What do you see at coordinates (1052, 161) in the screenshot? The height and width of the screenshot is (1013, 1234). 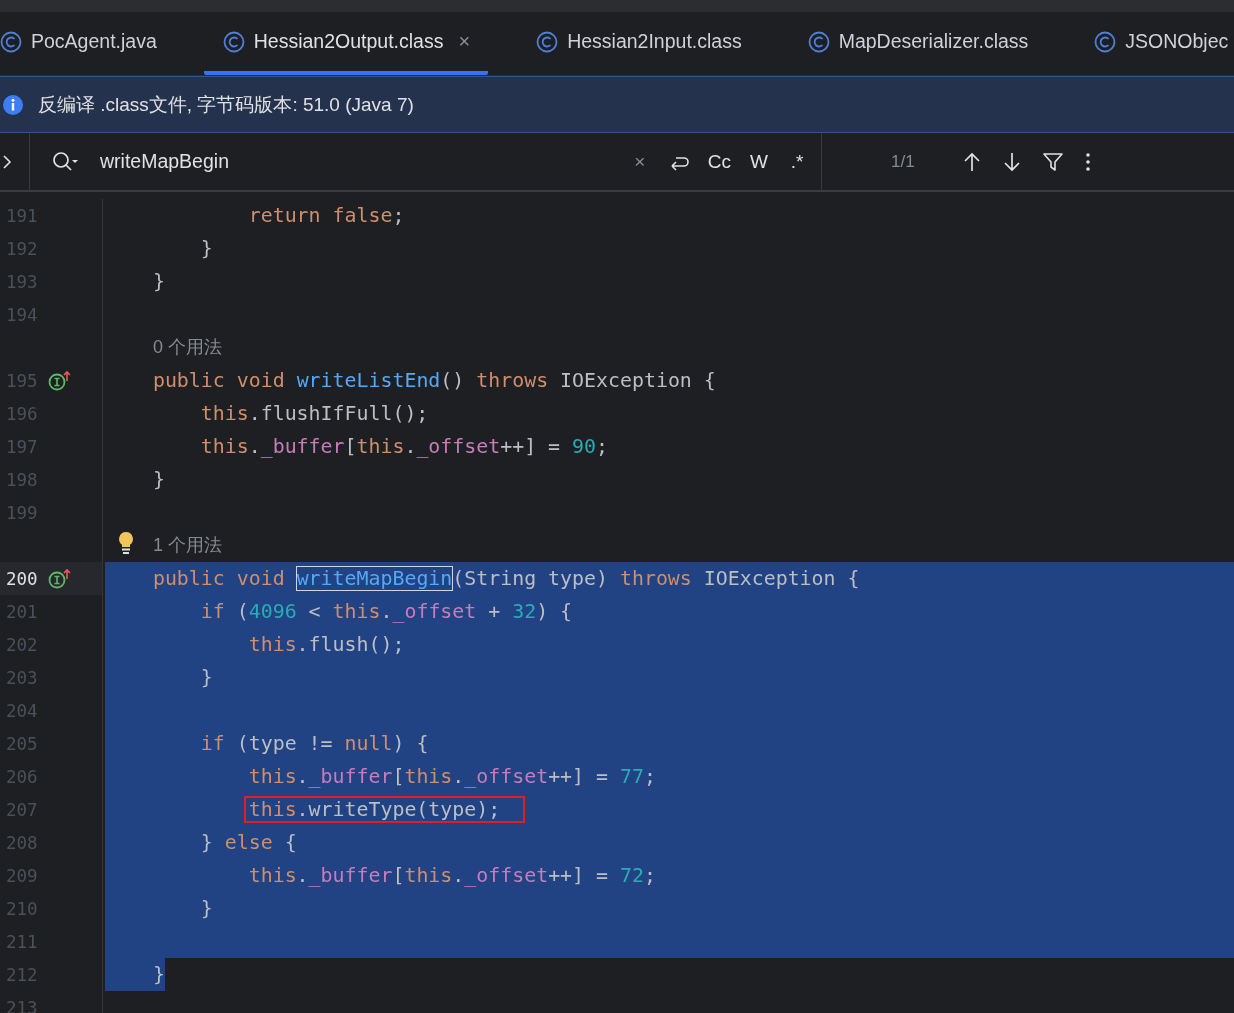 I see `filter-icon` at bounding box center [1052, 161].